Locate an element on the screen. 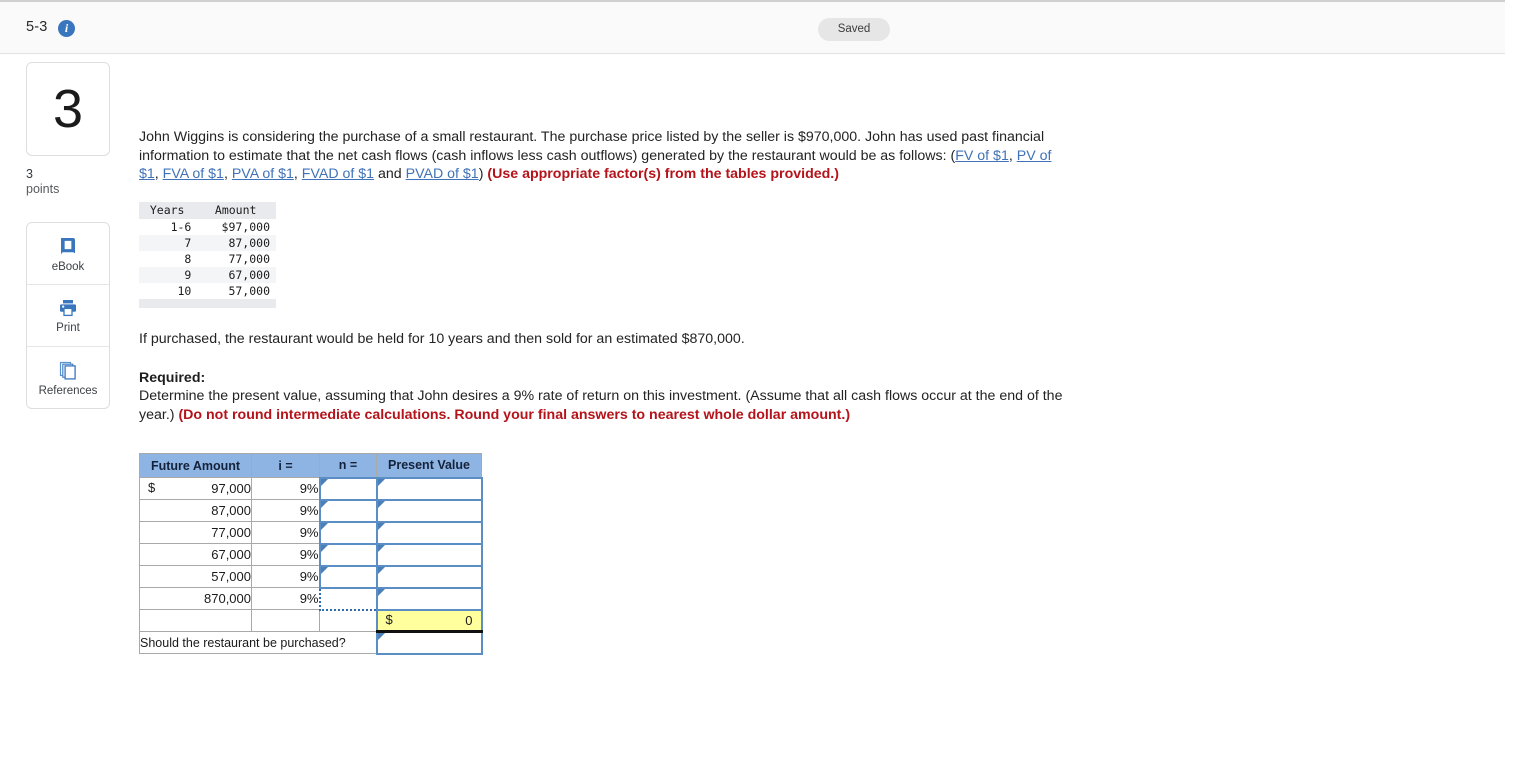  tool-ebook: eBook is located at coordinates (68, 254).